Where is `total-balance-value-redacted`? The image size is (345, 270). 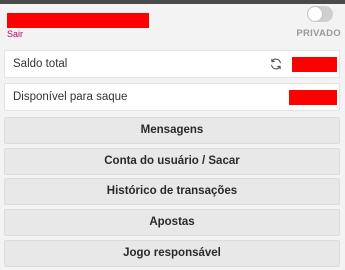 total-balance-value-redacted is located at coordinates (314, 64).